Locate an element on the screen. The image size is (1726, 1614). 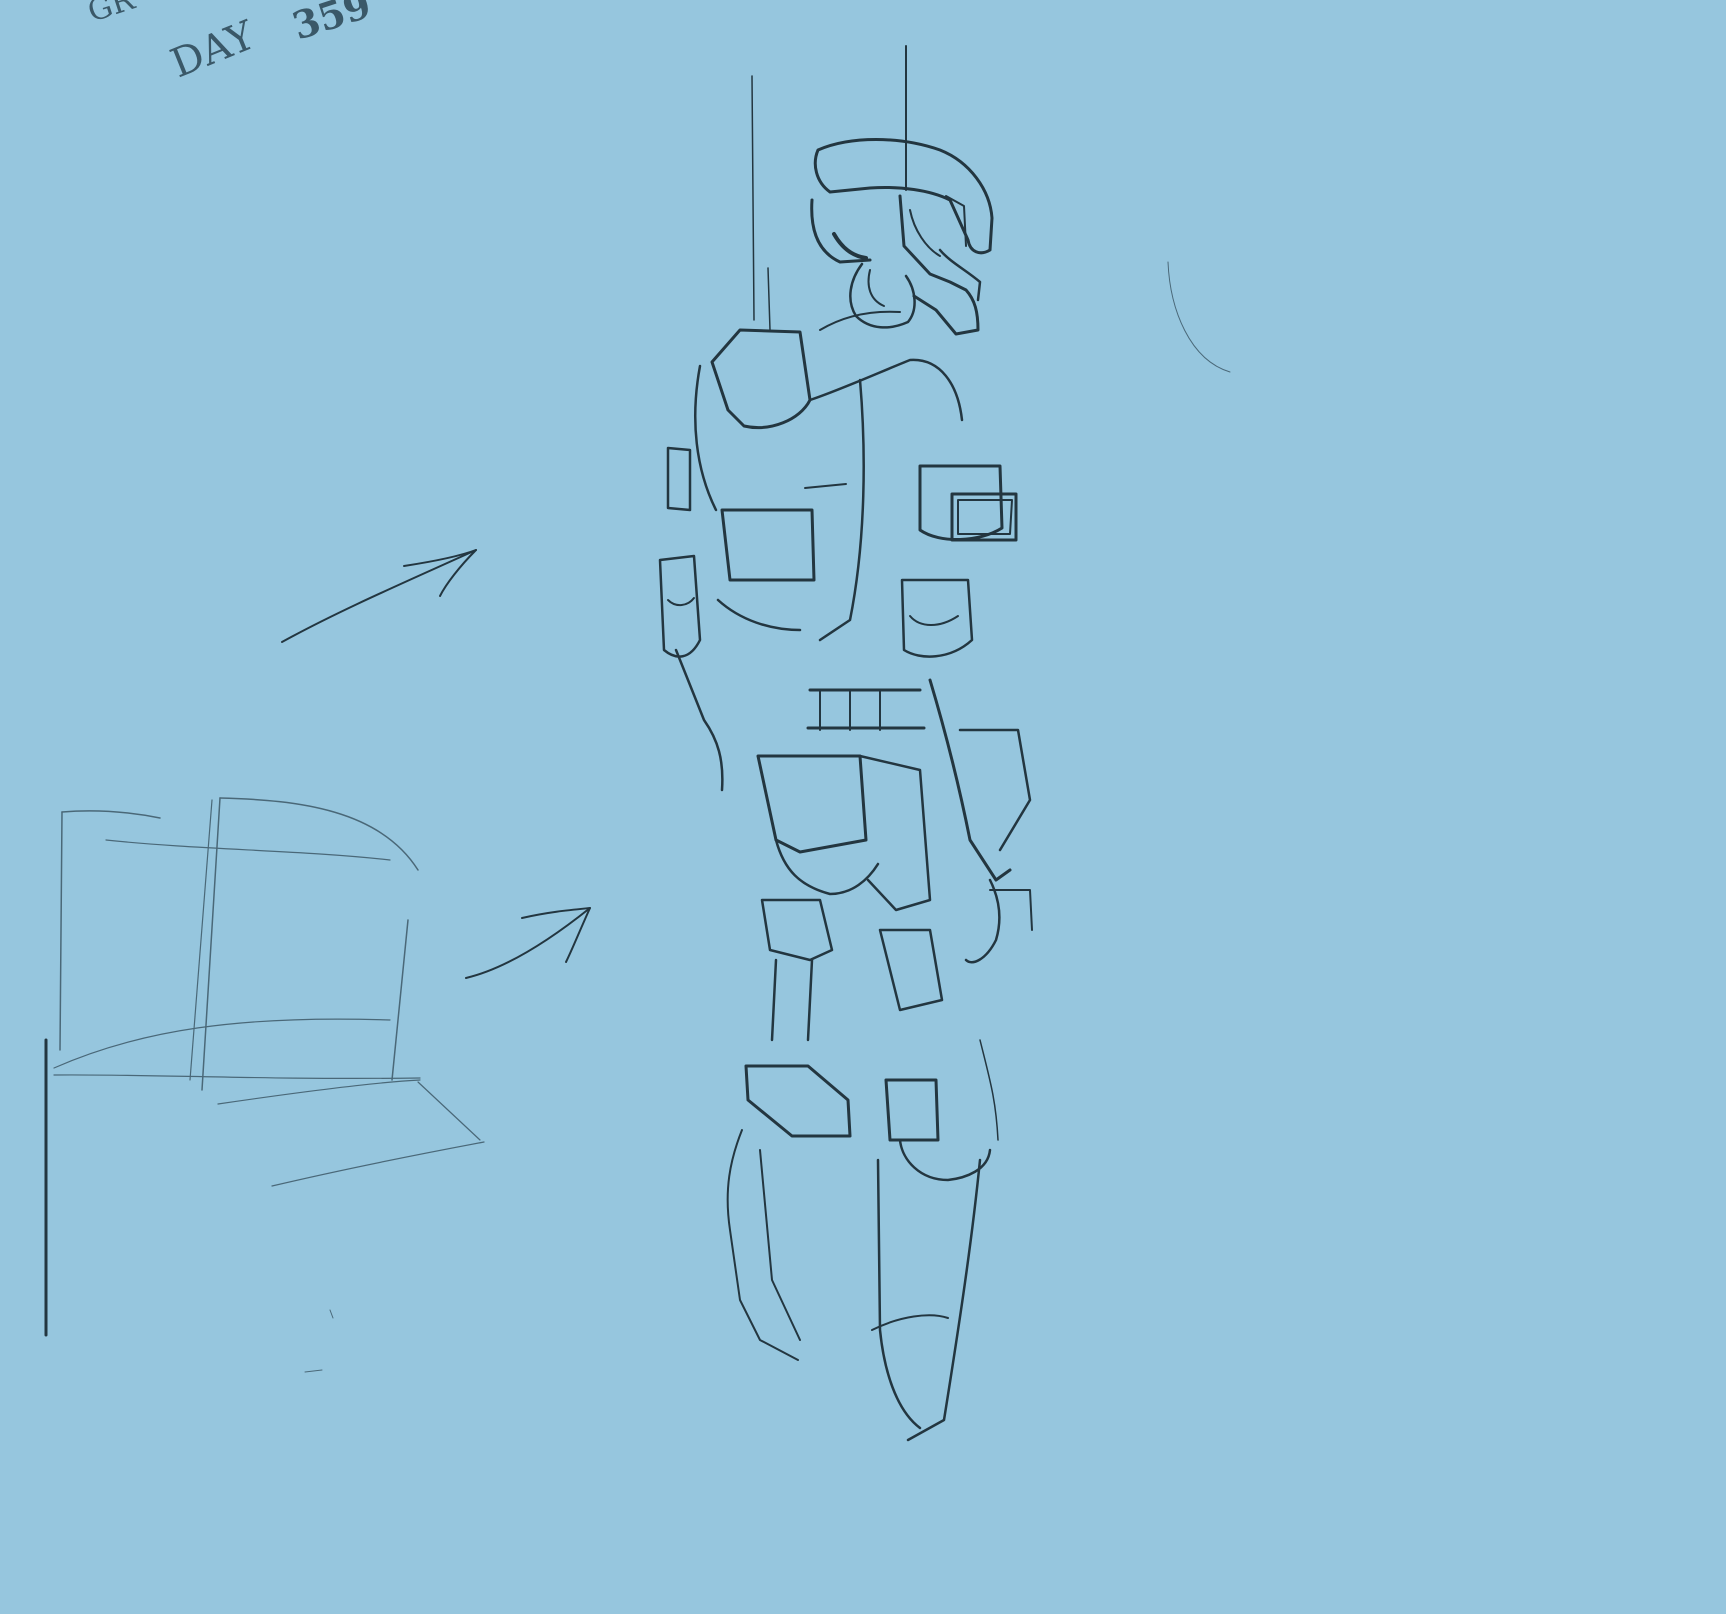
arrow-lower is located at coordinates (528, 943).